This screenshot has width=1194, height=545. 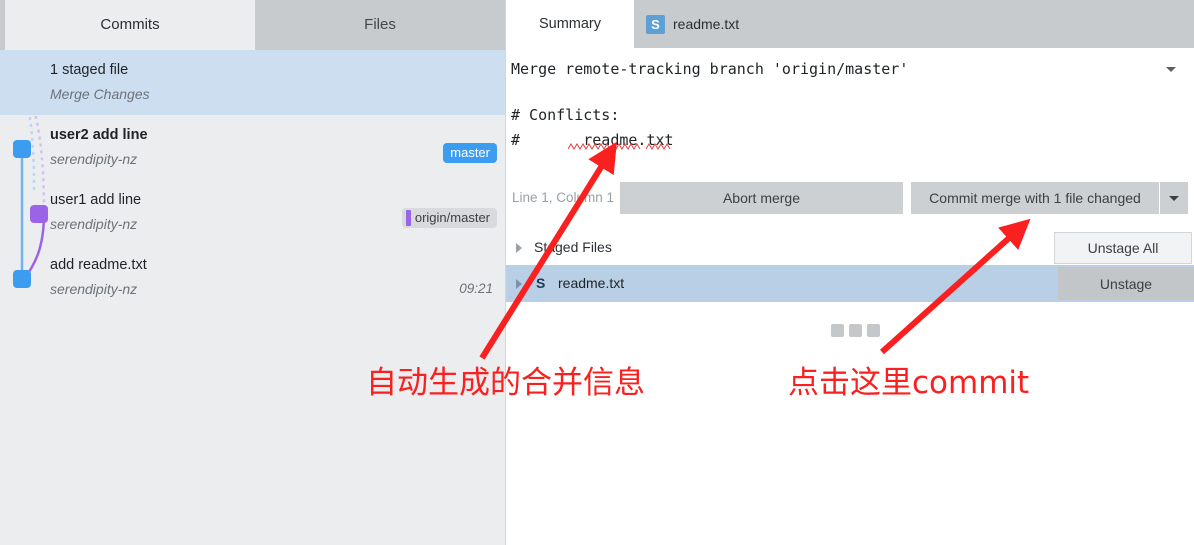 What do you see at coordinates (380, 25) in the screenshot?
I see `tab-files: Files` at bounding box center [380, 25].